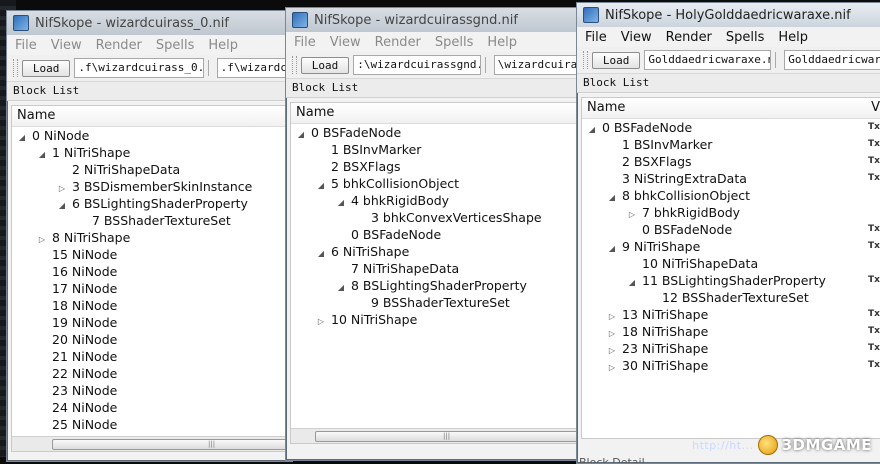 The height and width of the screenshot is (464, 880). I want to click on tree-row-label: 24 NiNode, so click(85, 407).